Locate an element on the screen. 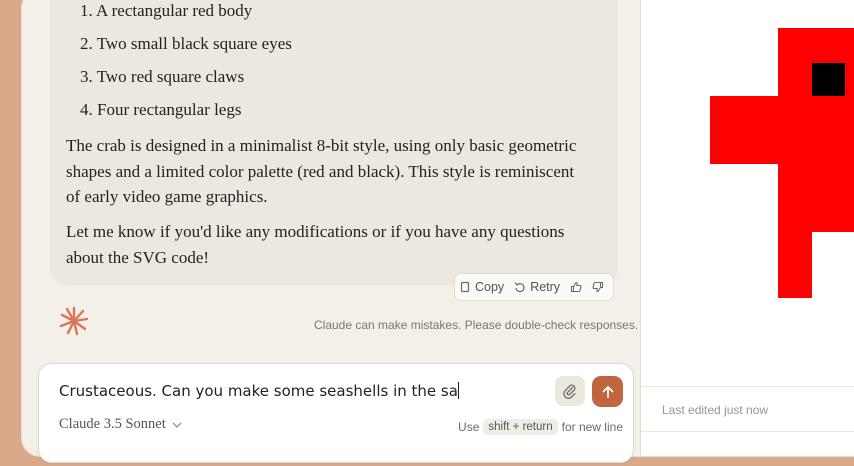 This screenshot has height=466, width=854. copy-button: Copy is located at coordinates (482, 287).